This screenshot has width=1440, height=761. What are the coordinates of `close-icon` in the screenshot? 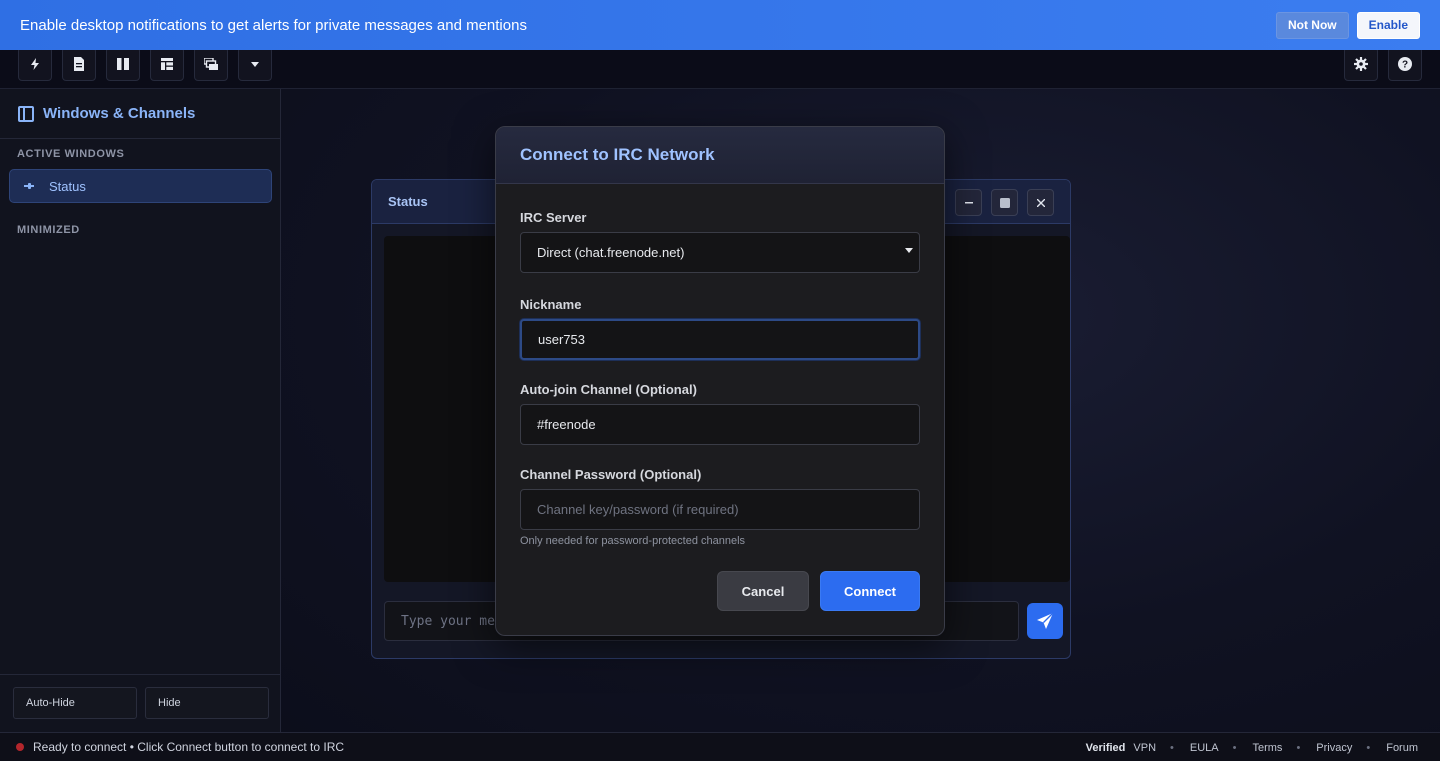 It's located at (1040, 202).